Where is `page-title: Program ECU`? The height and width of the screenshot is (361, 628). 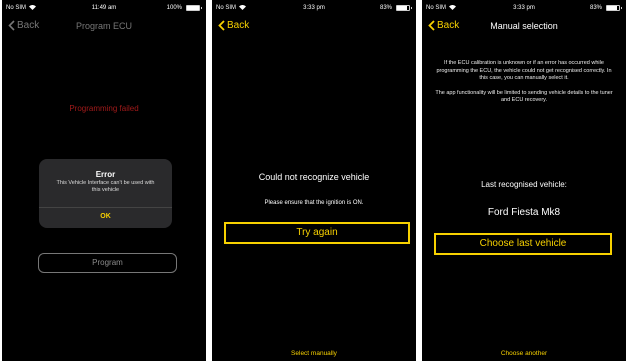 page-title: Program ECU is located at coordinates (103, 26).